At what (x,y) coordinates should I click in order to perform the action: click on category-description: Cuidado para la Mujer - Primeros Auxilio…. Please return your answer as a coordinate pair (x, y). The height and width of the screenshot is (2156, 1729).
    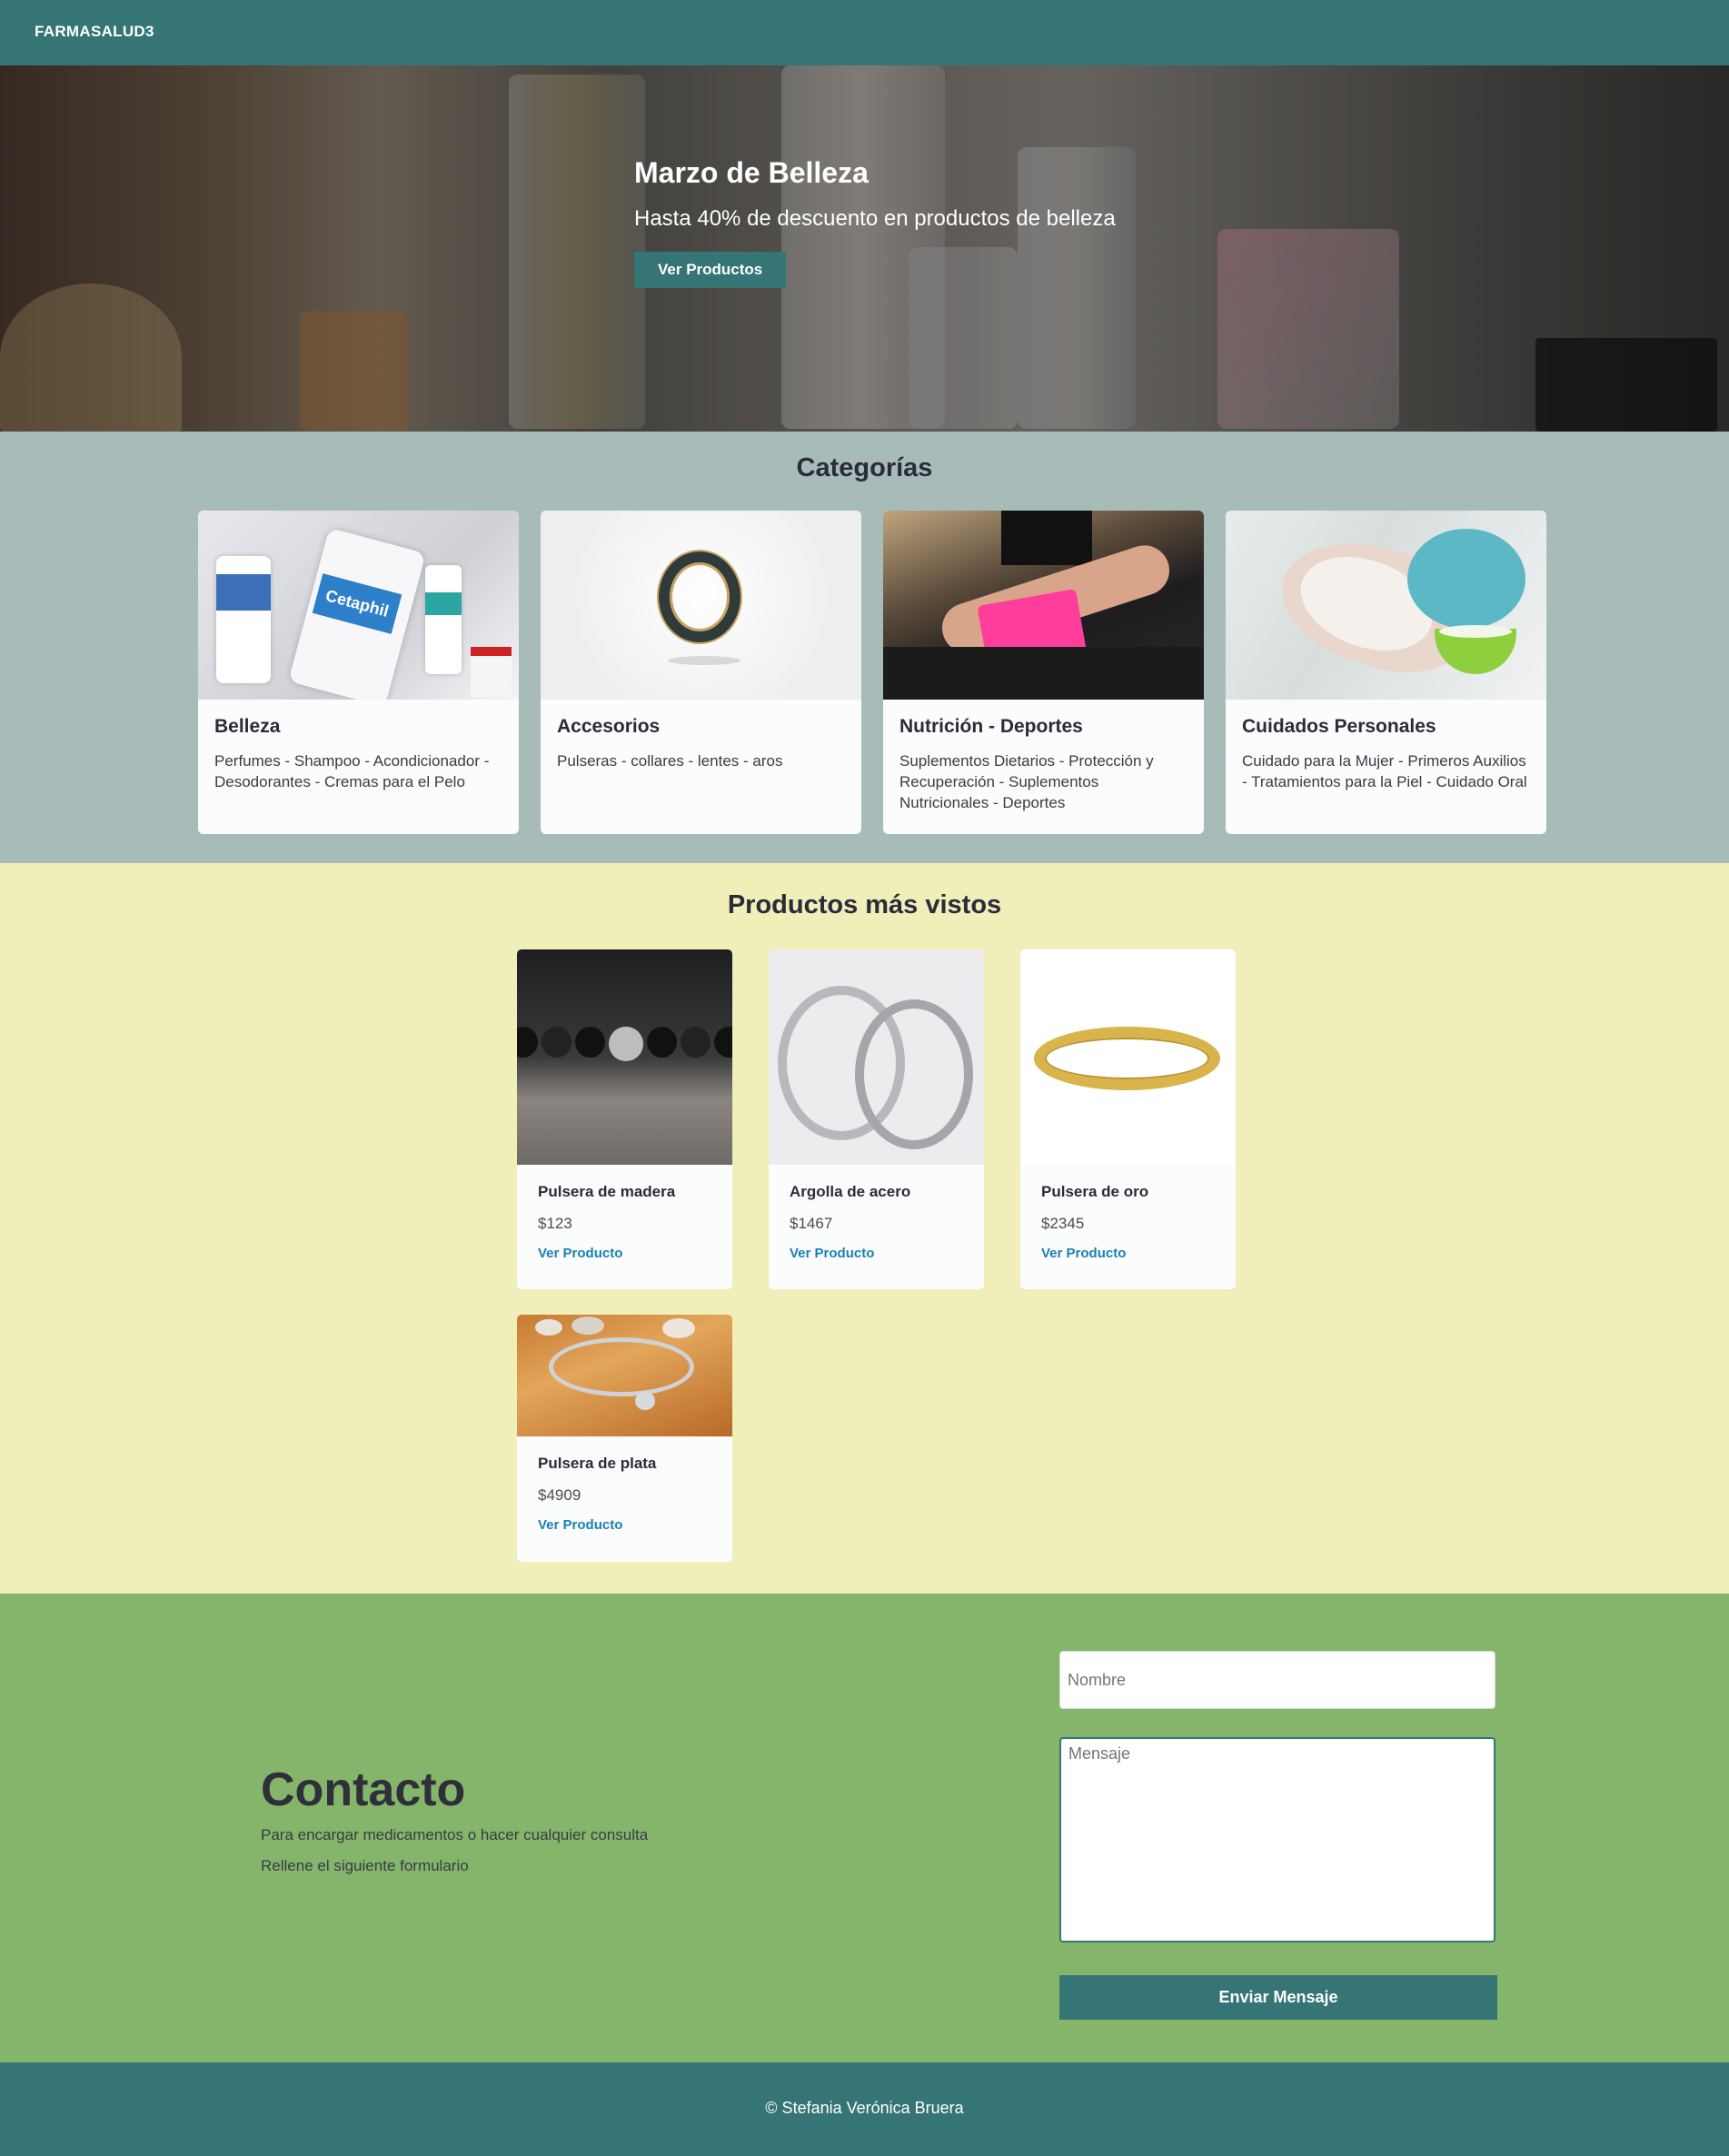
    Looking at the image, I should click on (1384, 771).